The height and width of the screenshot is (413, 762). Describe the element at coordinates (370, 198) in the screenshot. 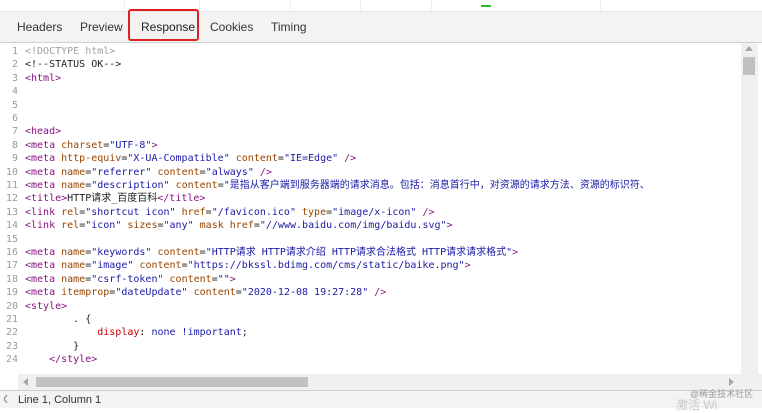

I see `code-line: 12 <title>HTTP请求_百度百科</title>` at that location.